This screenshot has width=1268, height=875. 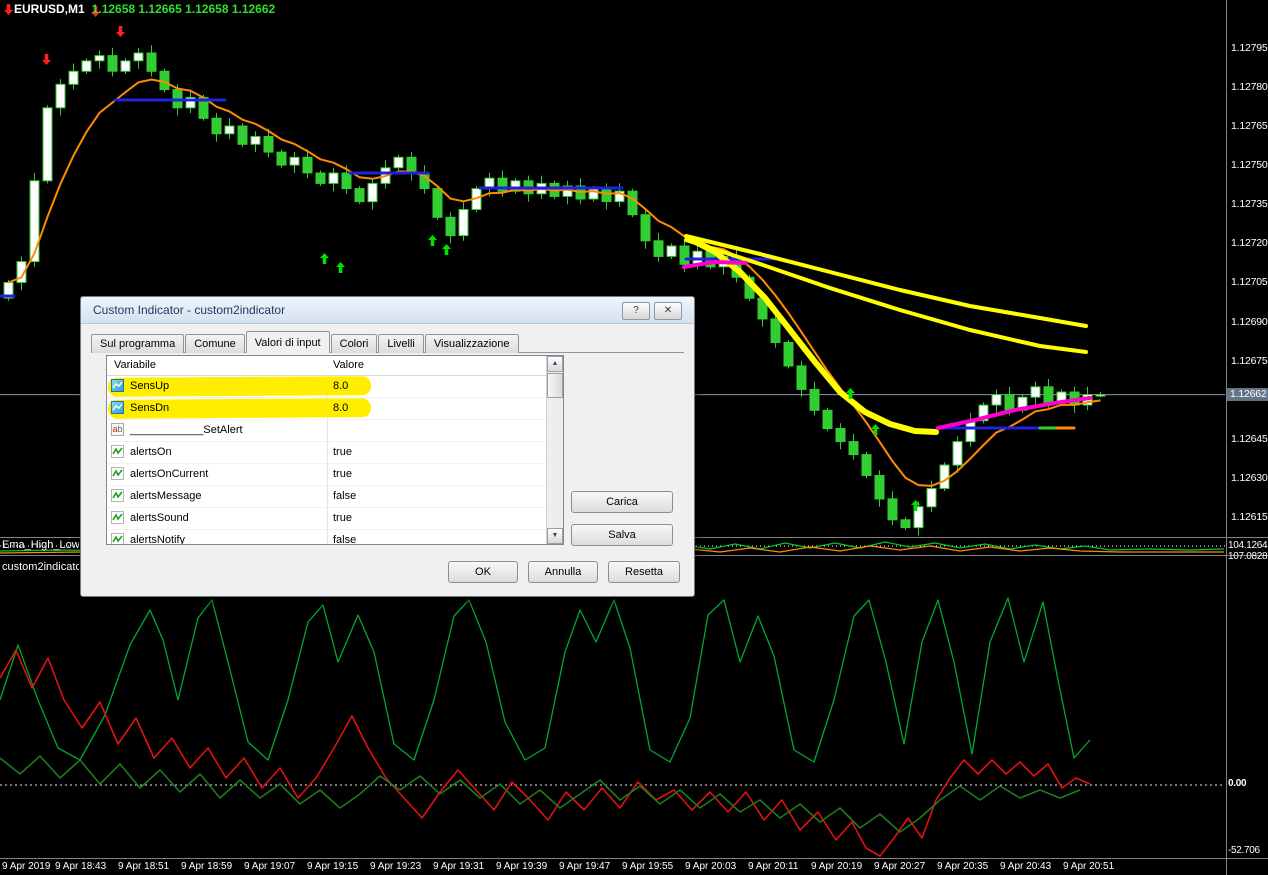 What do you see at coordinates (348, 365) in the screenshot?
I see `column-header-value: Valore` at bounding box center [348, 365].